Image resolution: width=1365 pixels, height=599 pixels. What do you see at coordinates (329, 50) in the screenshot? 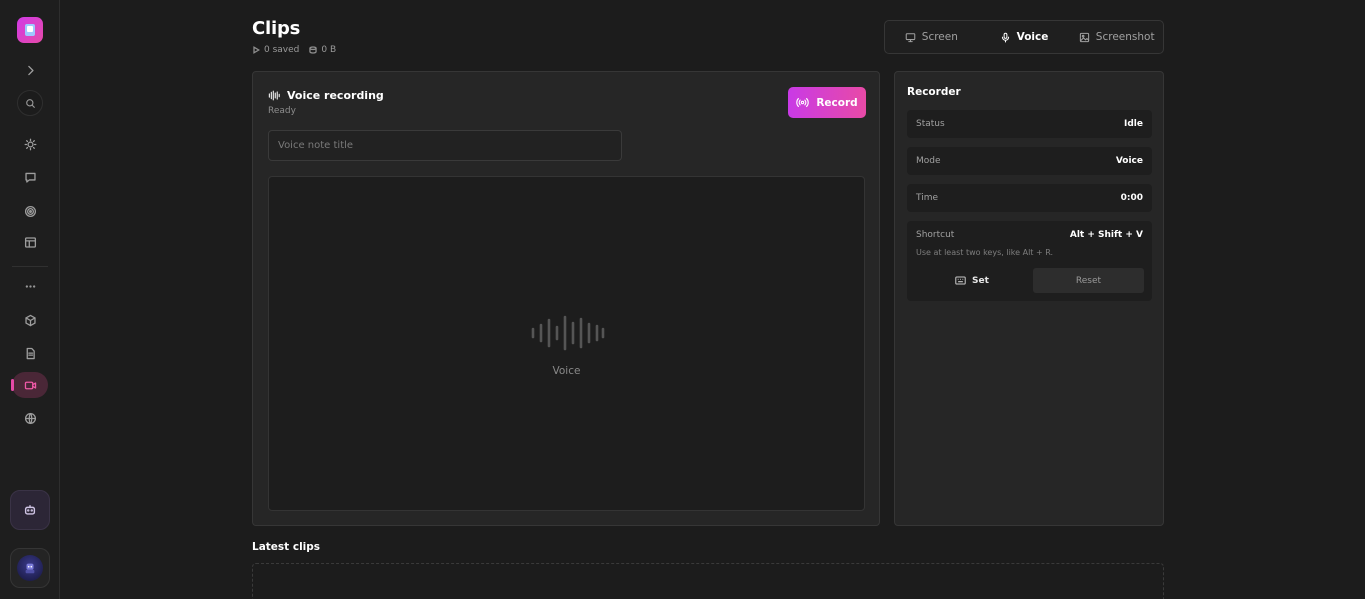
I see `storage-used-text: 0 B` at bounding box center [329, 50].